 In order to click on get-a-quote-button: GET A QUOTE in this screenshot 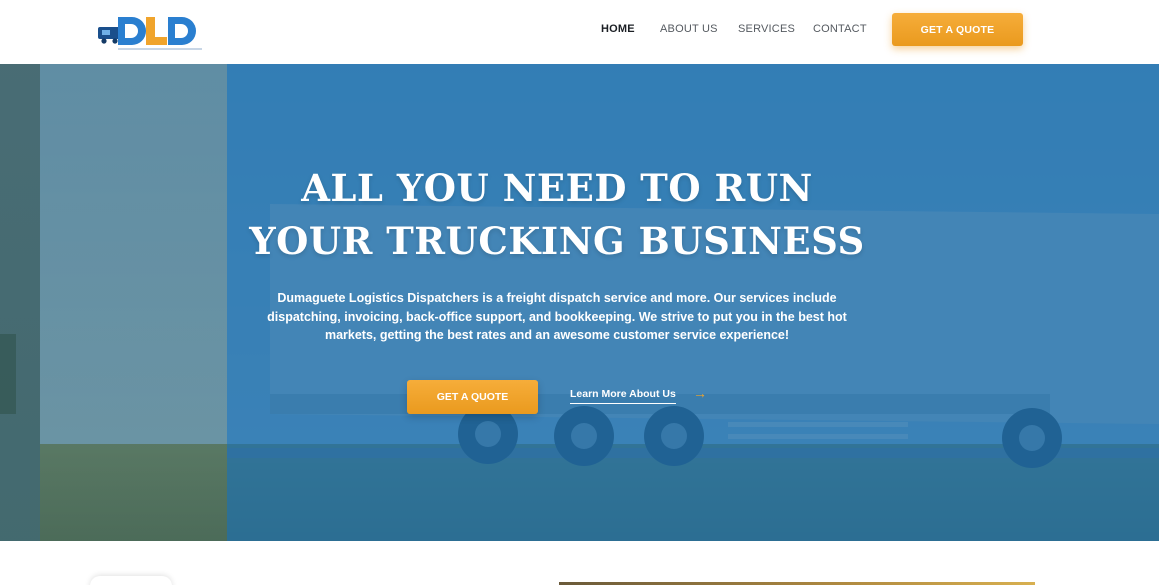, I will do `click(957, 29)`.